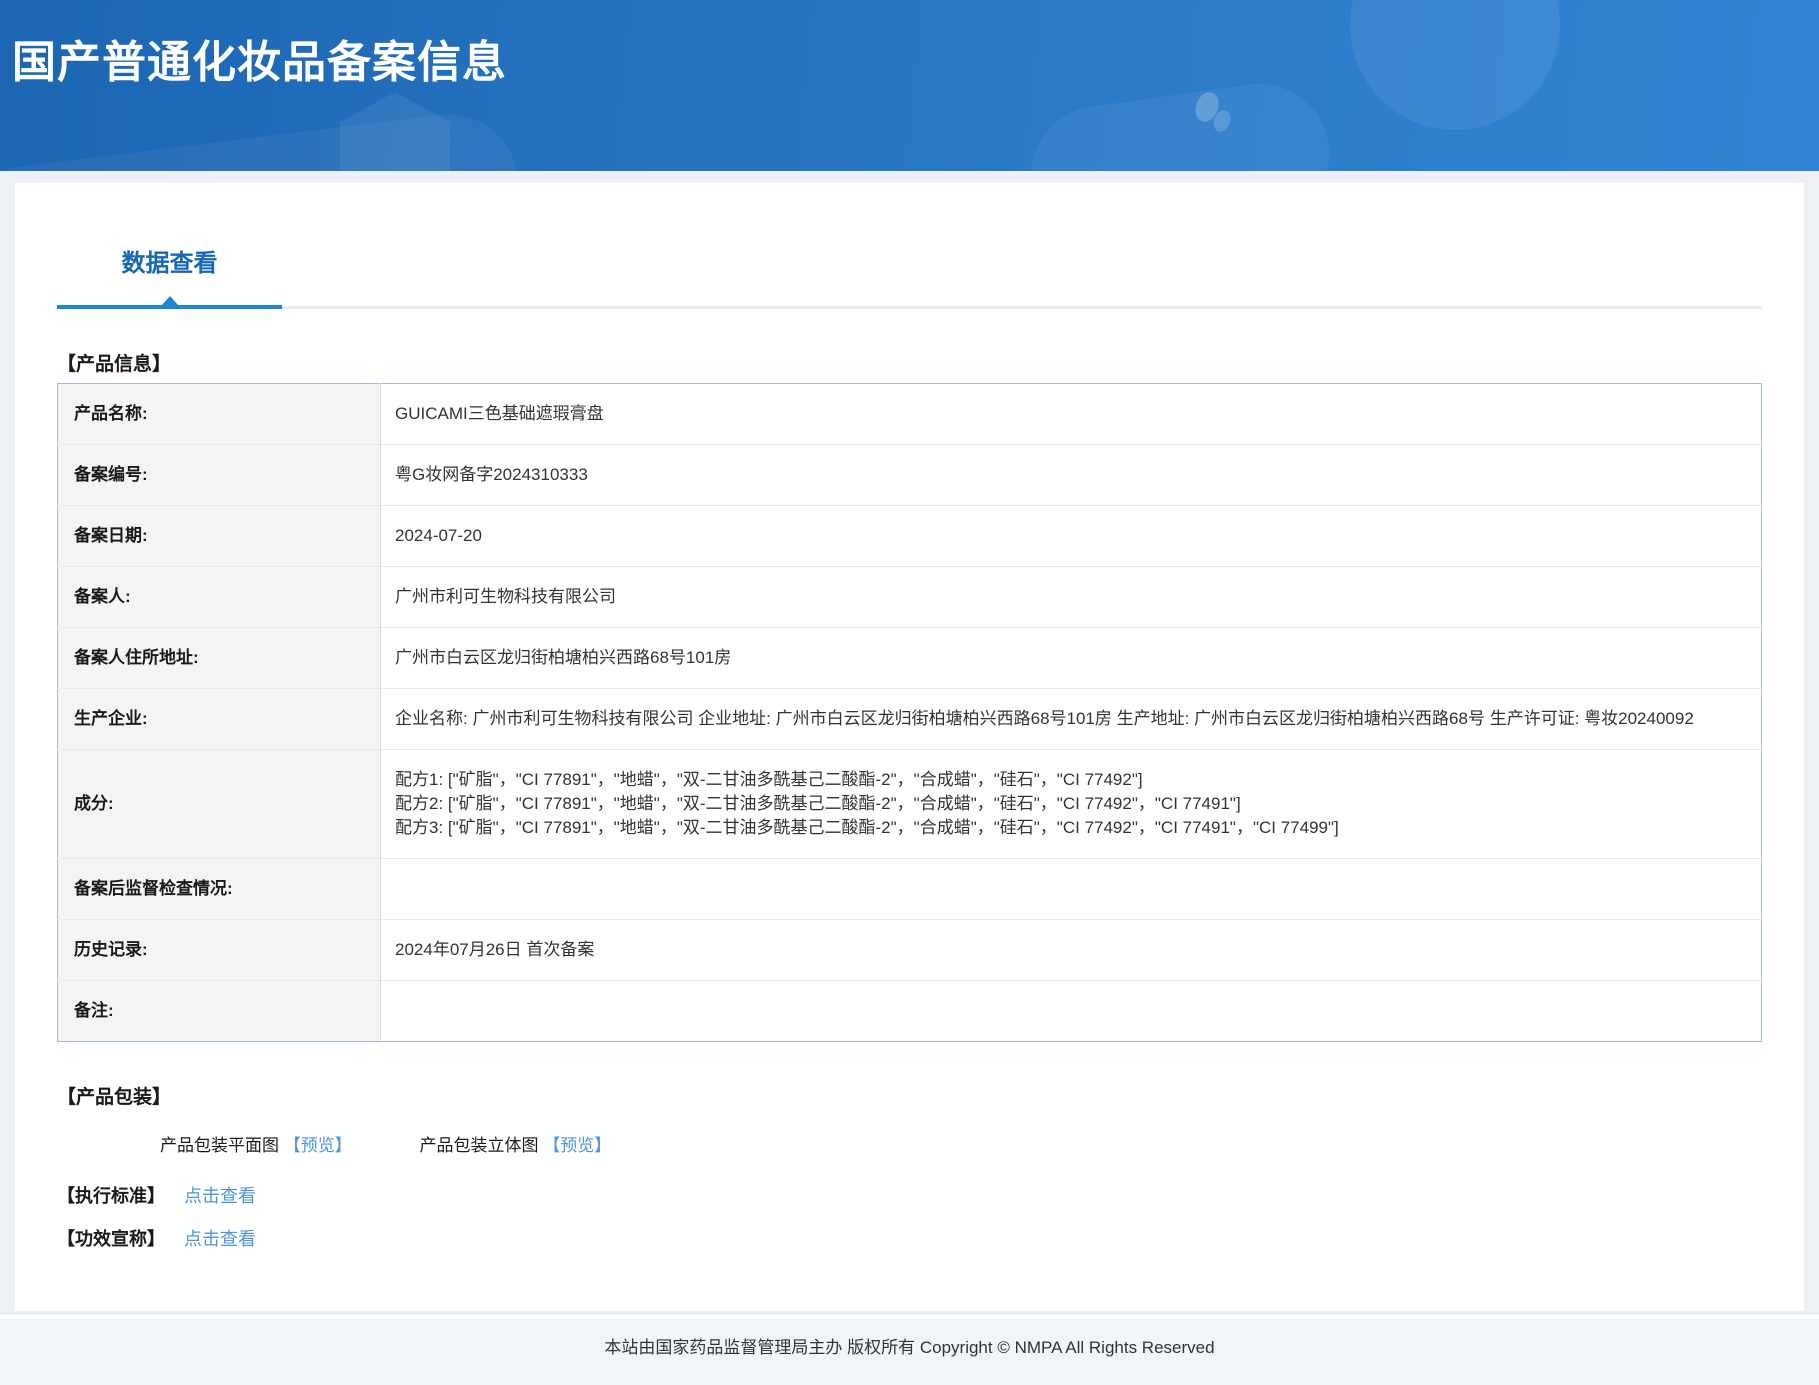 The width and height of the screenshot is (1819, 1385). What do you see at coordinates (909, 1195) in the screenshot?
I see `standards-row: 【执行标准】 点击查看` at bounding box center [909, 1195].